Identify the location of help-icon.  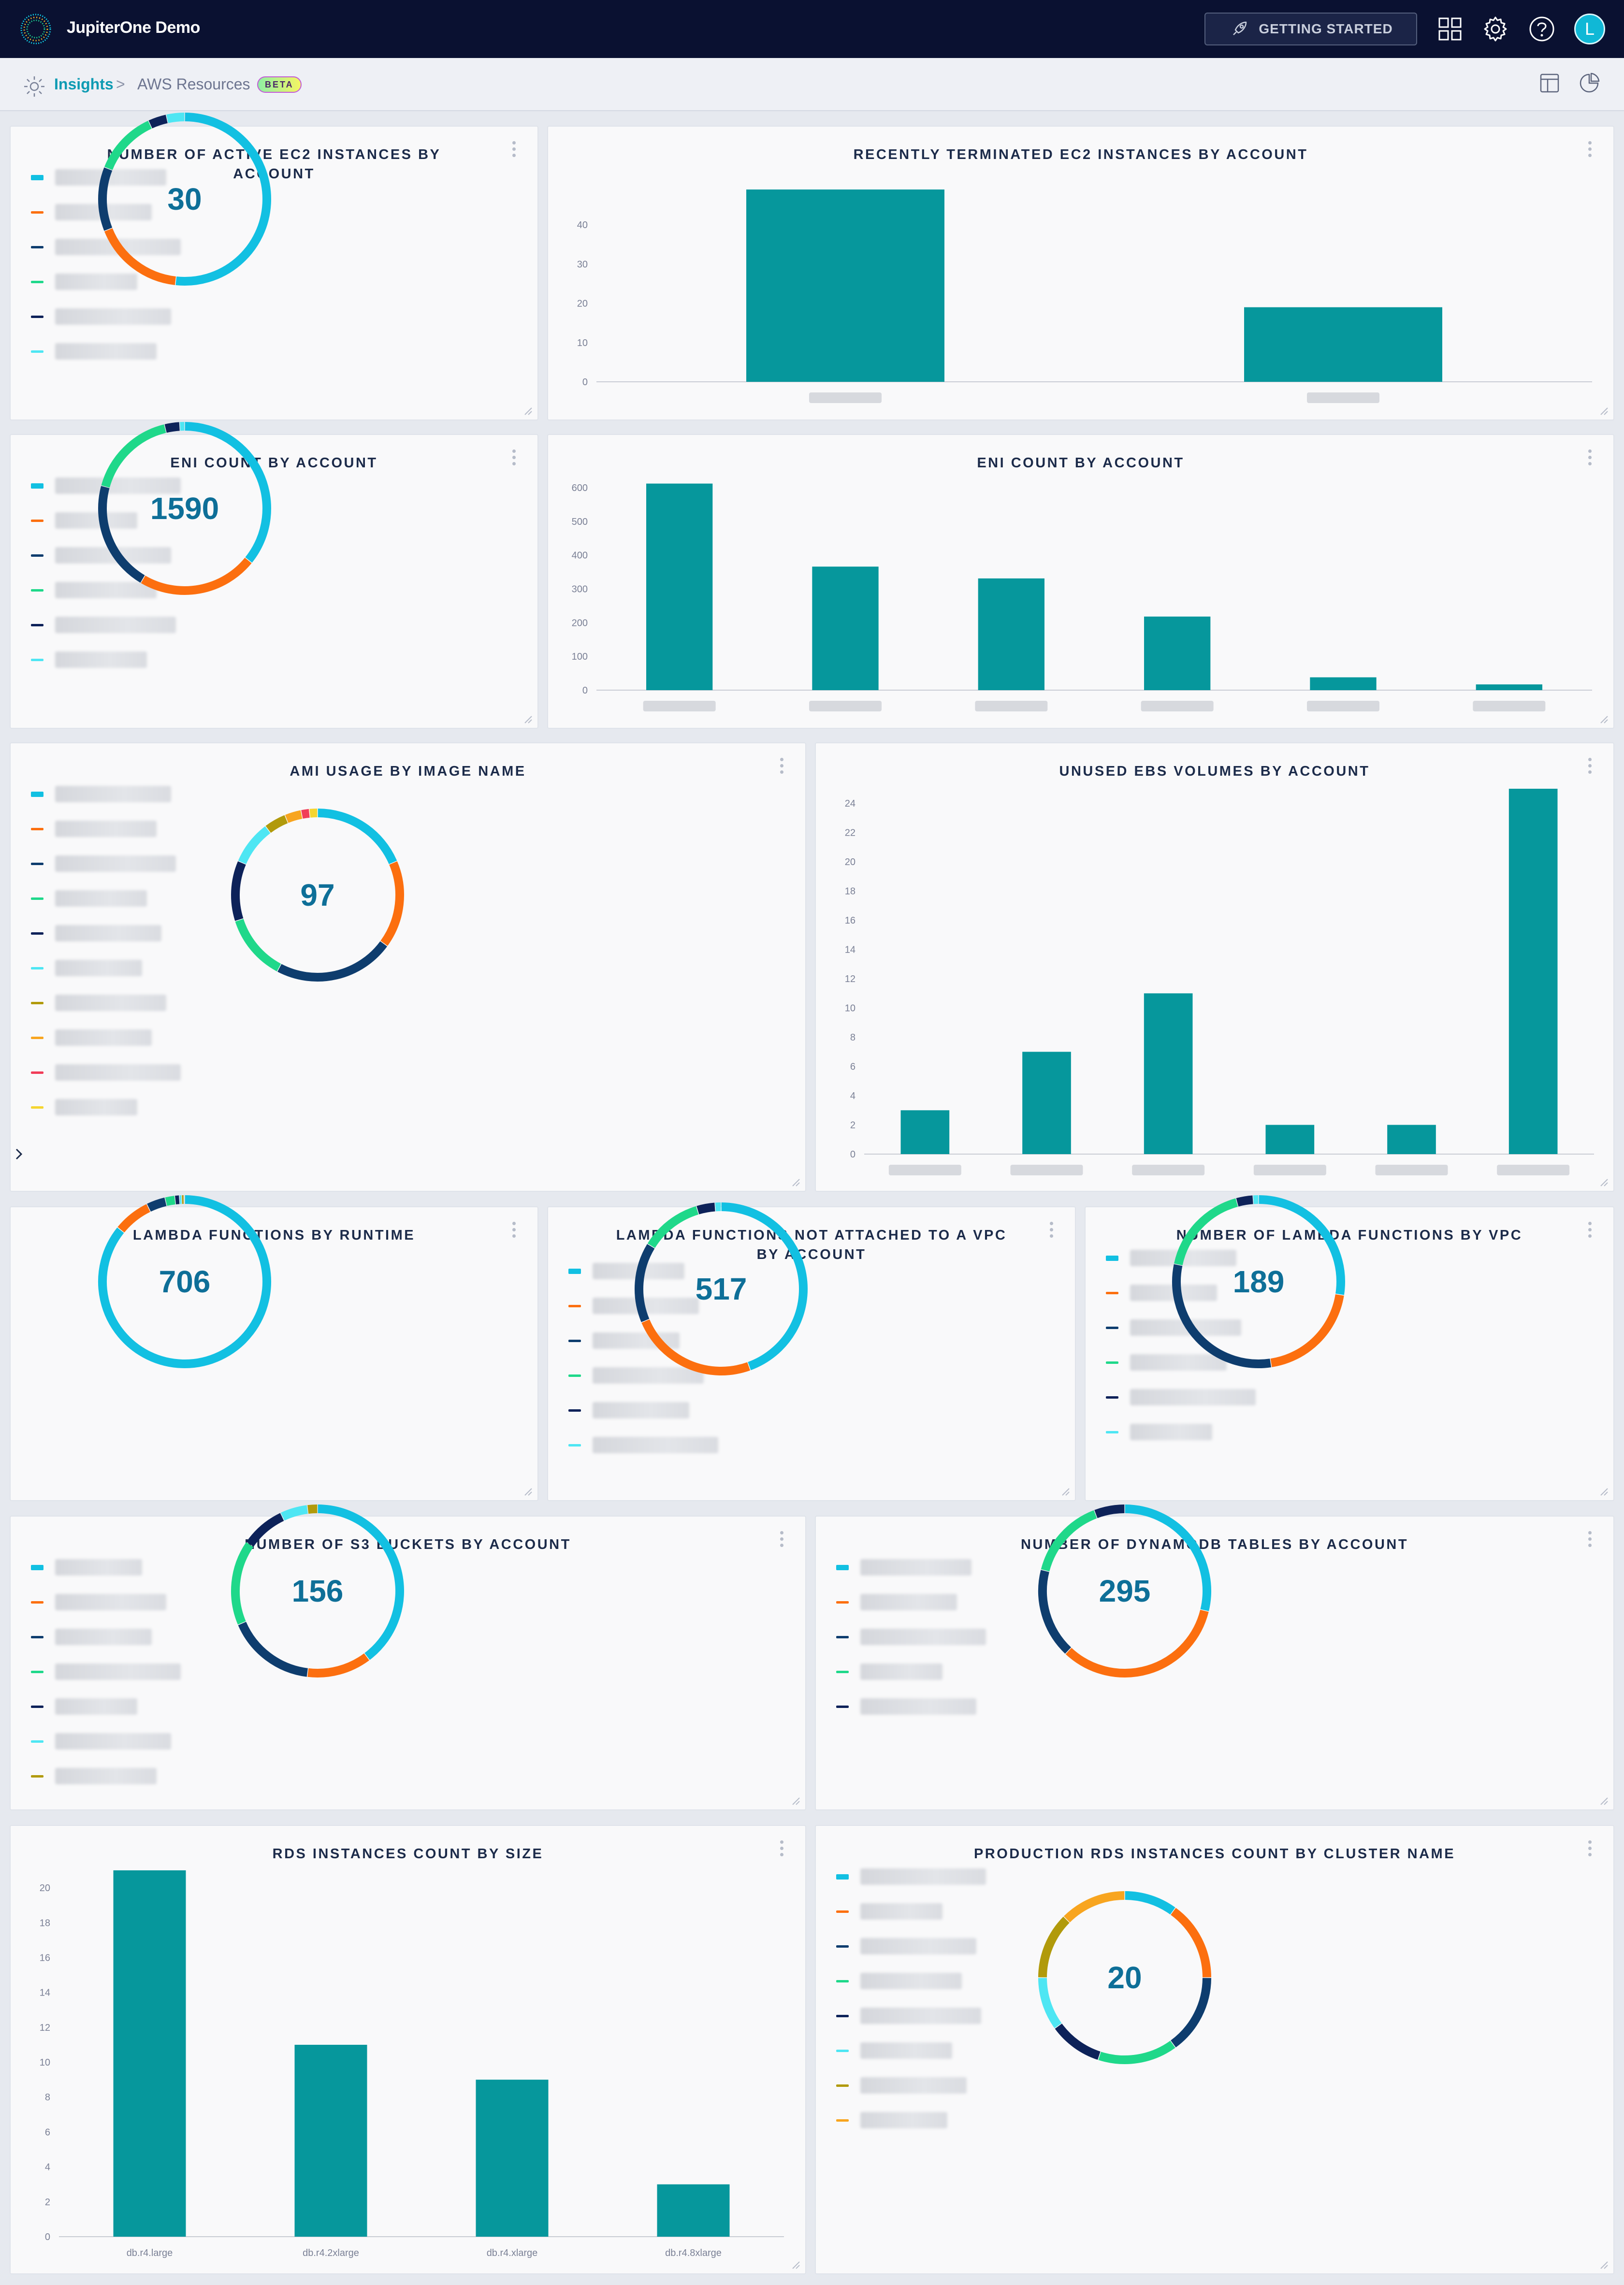
(1542, 29).